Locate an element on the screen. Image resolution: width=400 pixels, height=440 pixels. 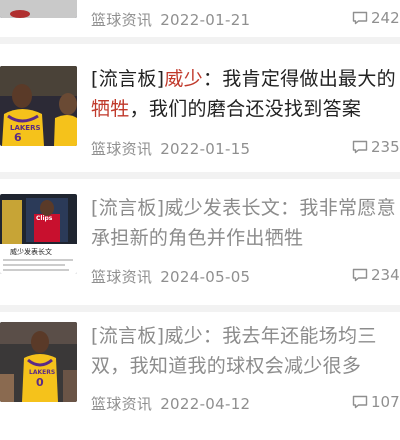
news-date: 2022-01-21 is located at coordinates (205, 20).